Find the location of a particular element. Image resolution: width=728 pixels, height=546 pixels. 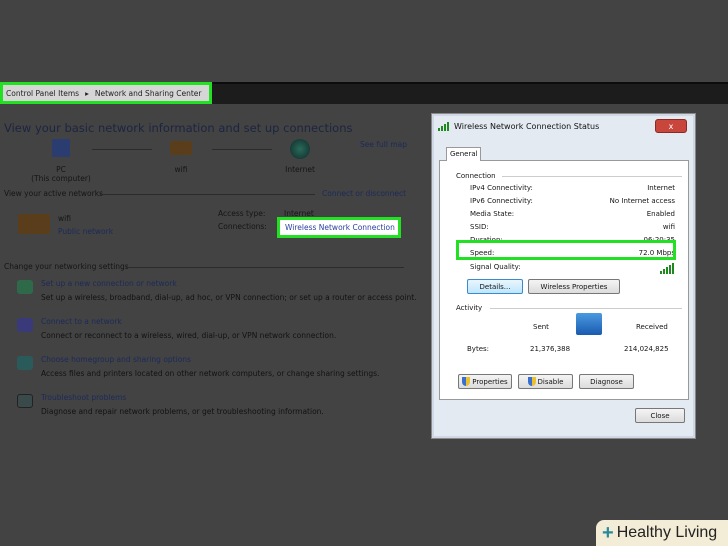

close-button: Close is located at coordinates (660, 415).